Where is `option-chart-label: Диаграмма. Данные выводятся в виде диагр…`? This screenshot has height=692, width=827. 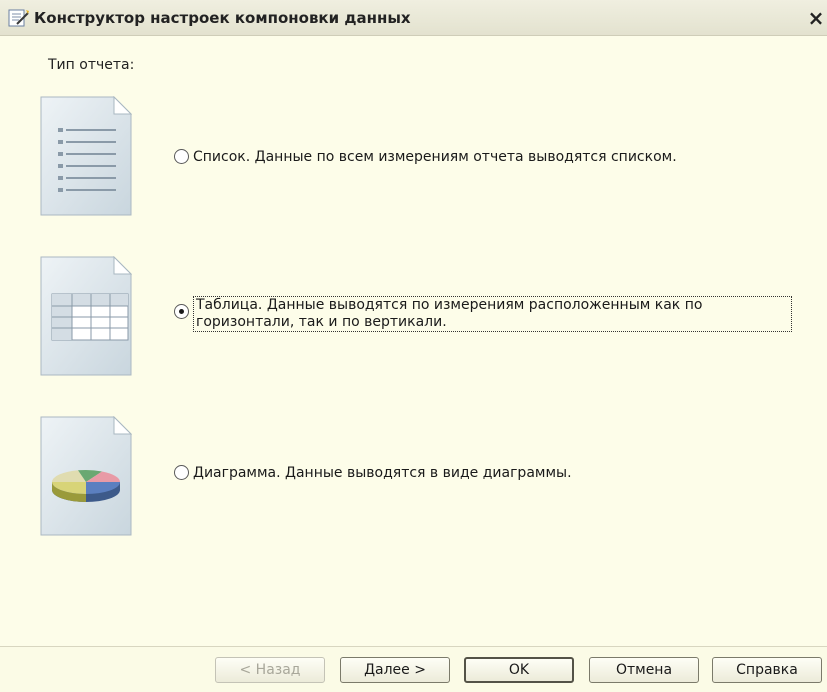 option-chart-label: Диаграмма. Данные выводятся в виде диагр… is located at coordinates (382, 473).